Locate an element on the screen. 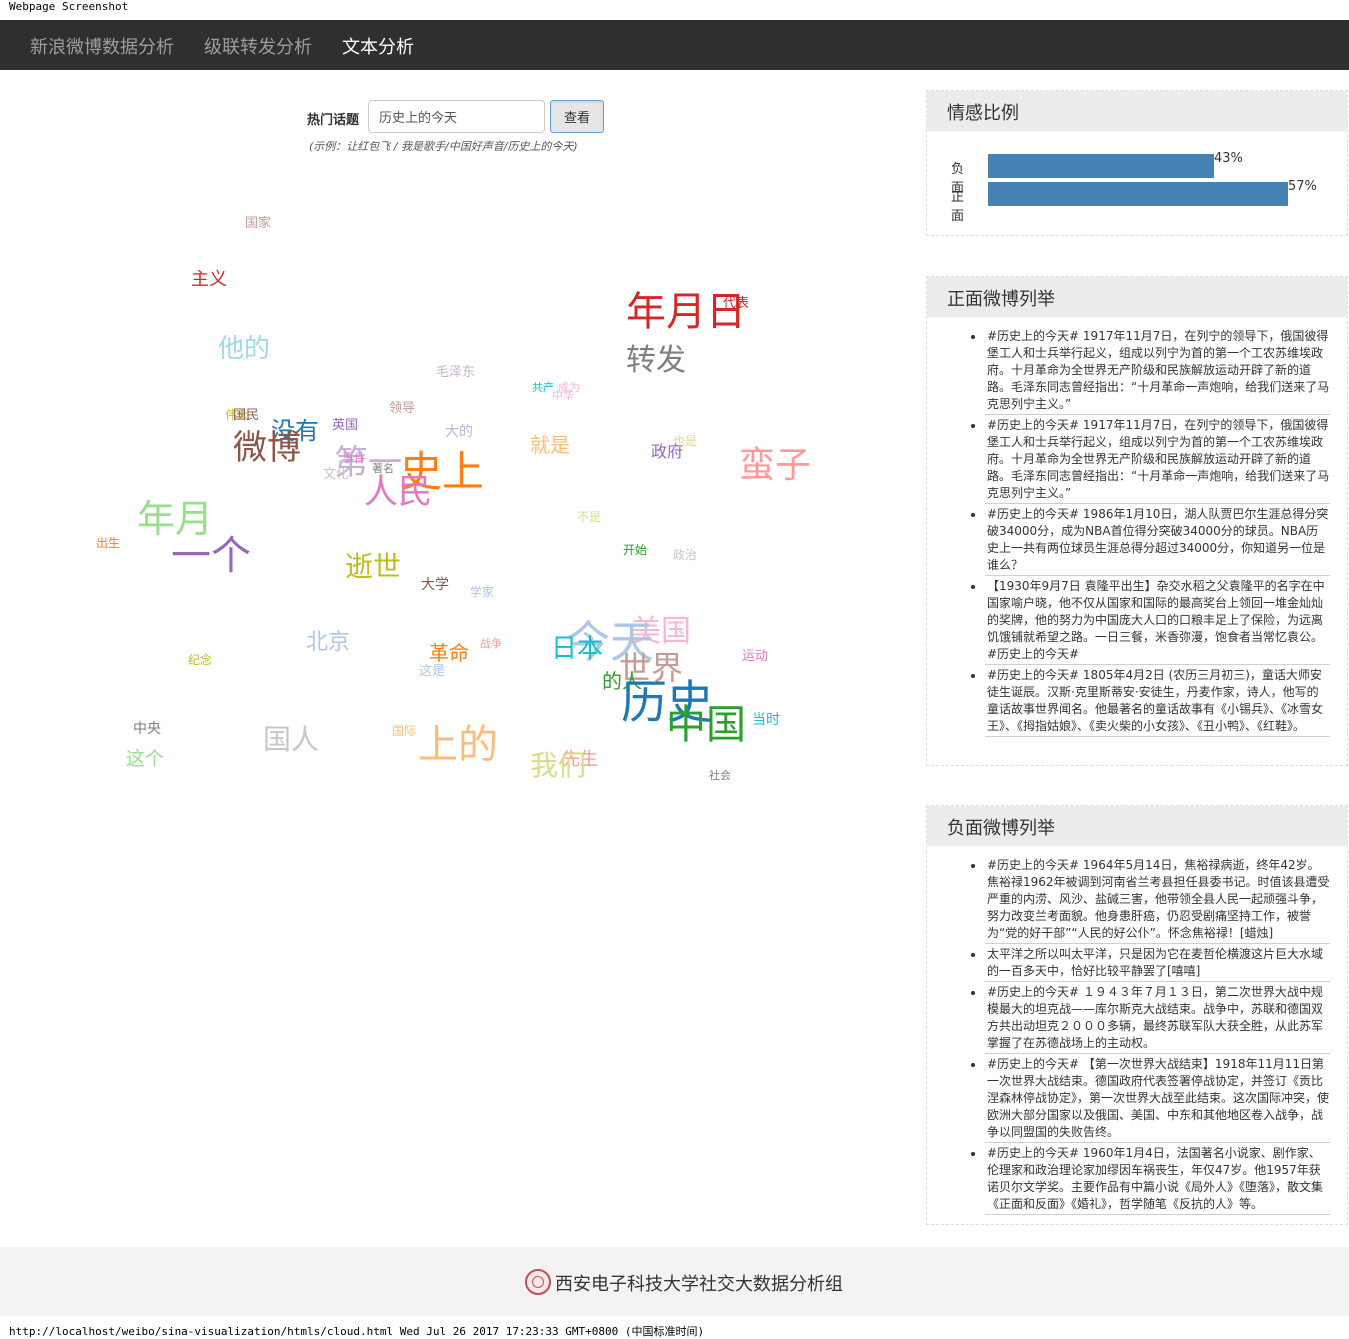  word-cloud-word: 转发 is located at coordinates (656, 360).